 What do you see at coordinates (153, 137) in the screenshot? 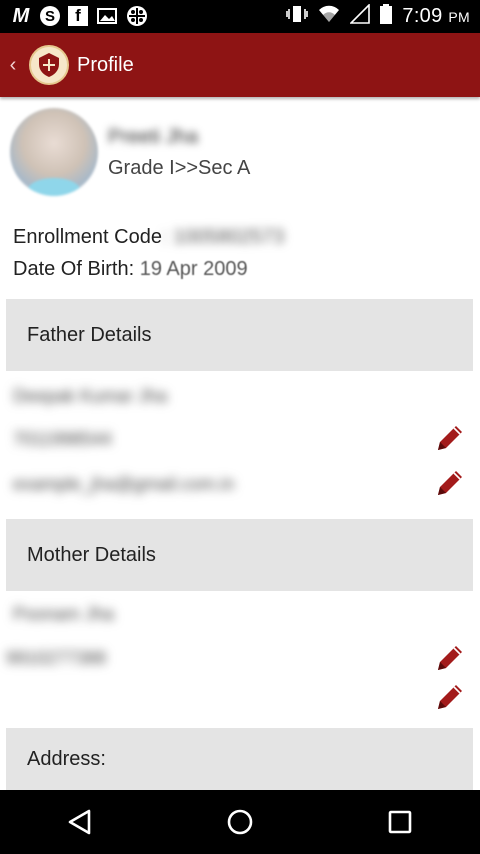
I see `student-name: Preeti Jha` at bounding box center [153, 137].